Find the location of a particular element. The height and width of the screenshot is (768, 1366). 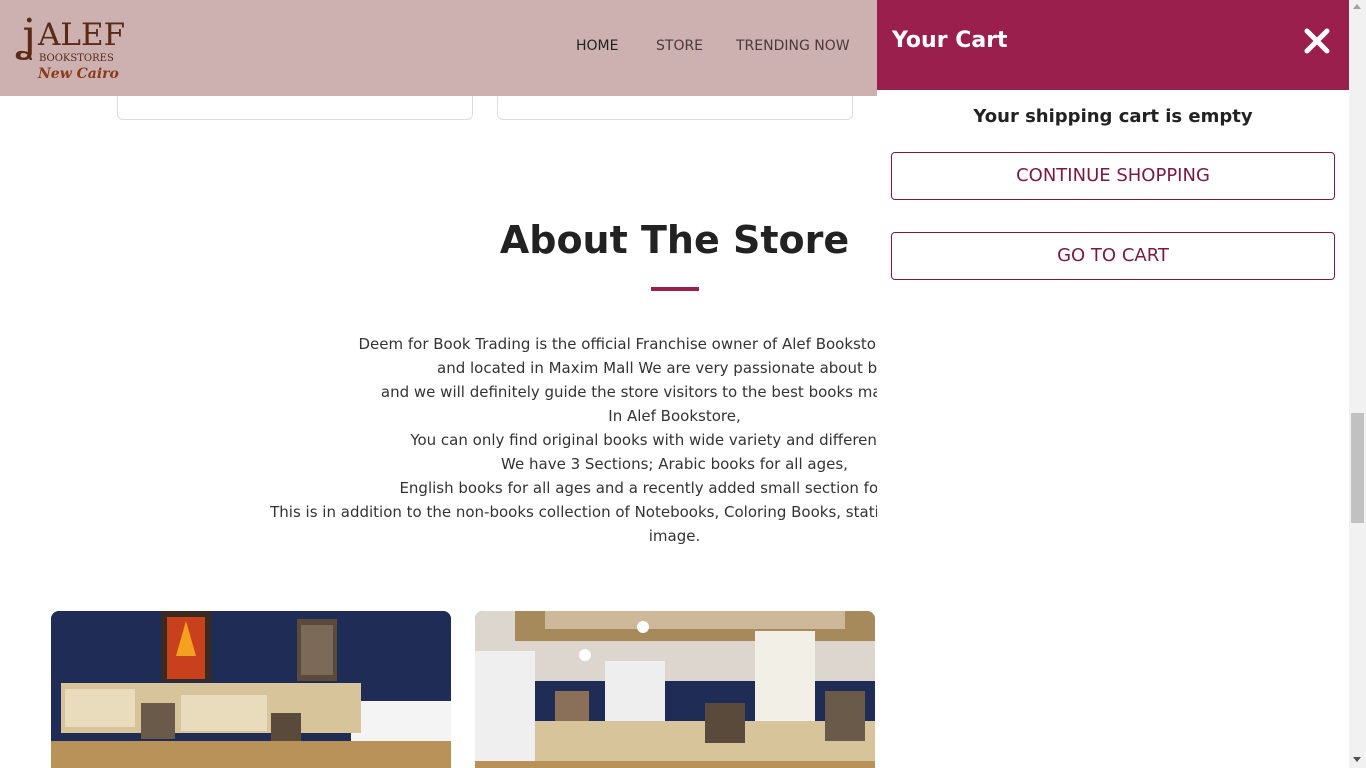

page-scrollbar is located at coordinates (1357, 384).